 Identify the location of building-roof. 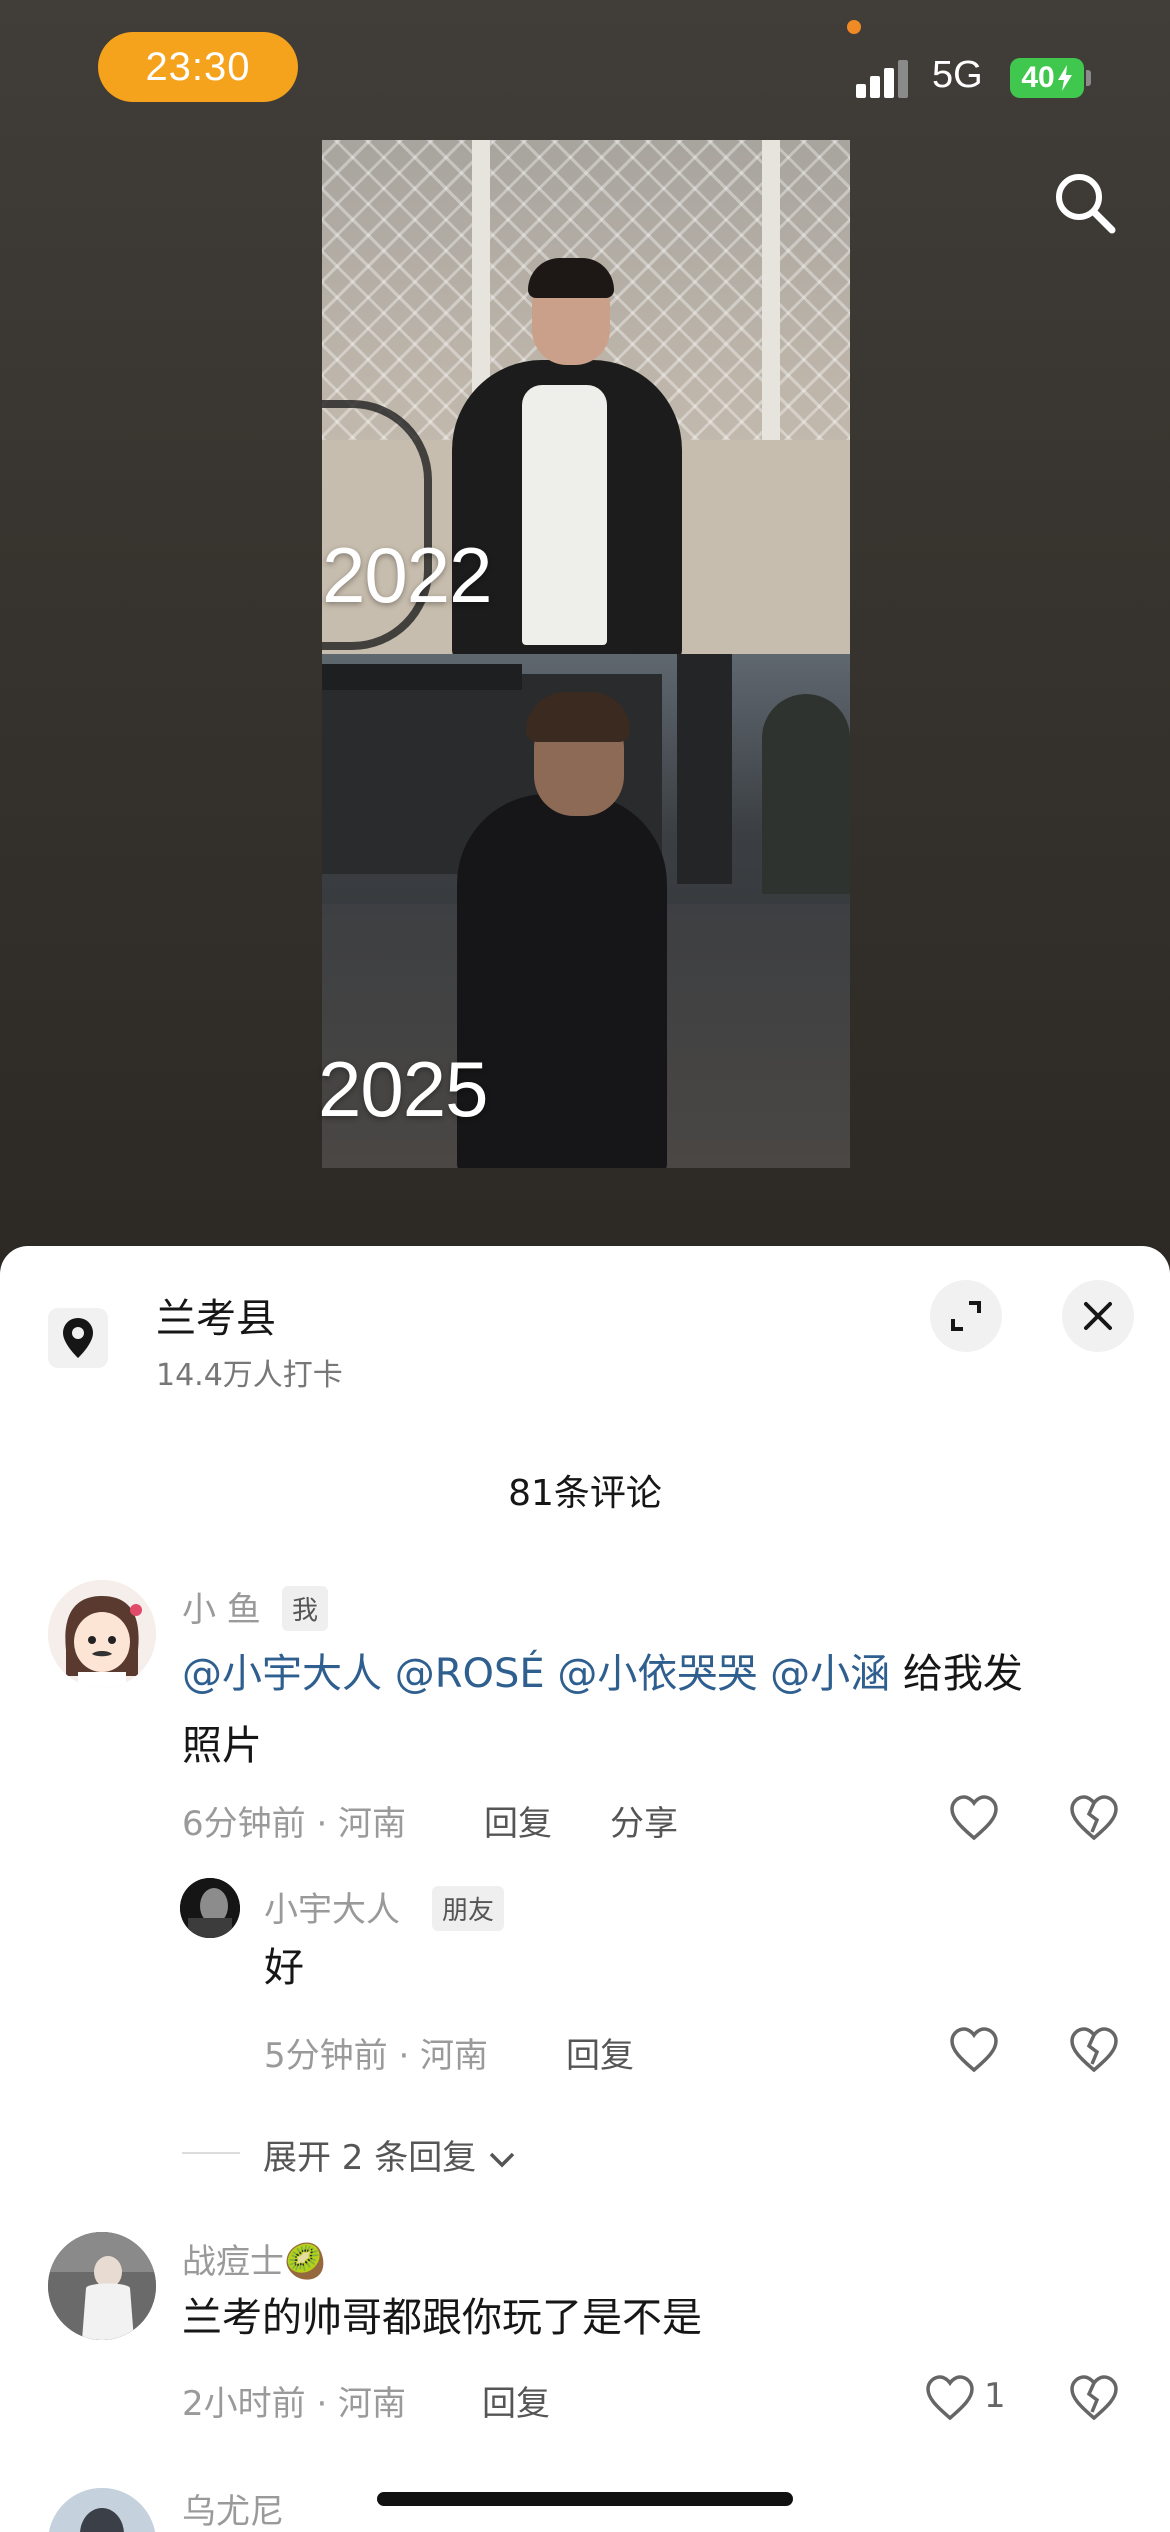
(422, 677).